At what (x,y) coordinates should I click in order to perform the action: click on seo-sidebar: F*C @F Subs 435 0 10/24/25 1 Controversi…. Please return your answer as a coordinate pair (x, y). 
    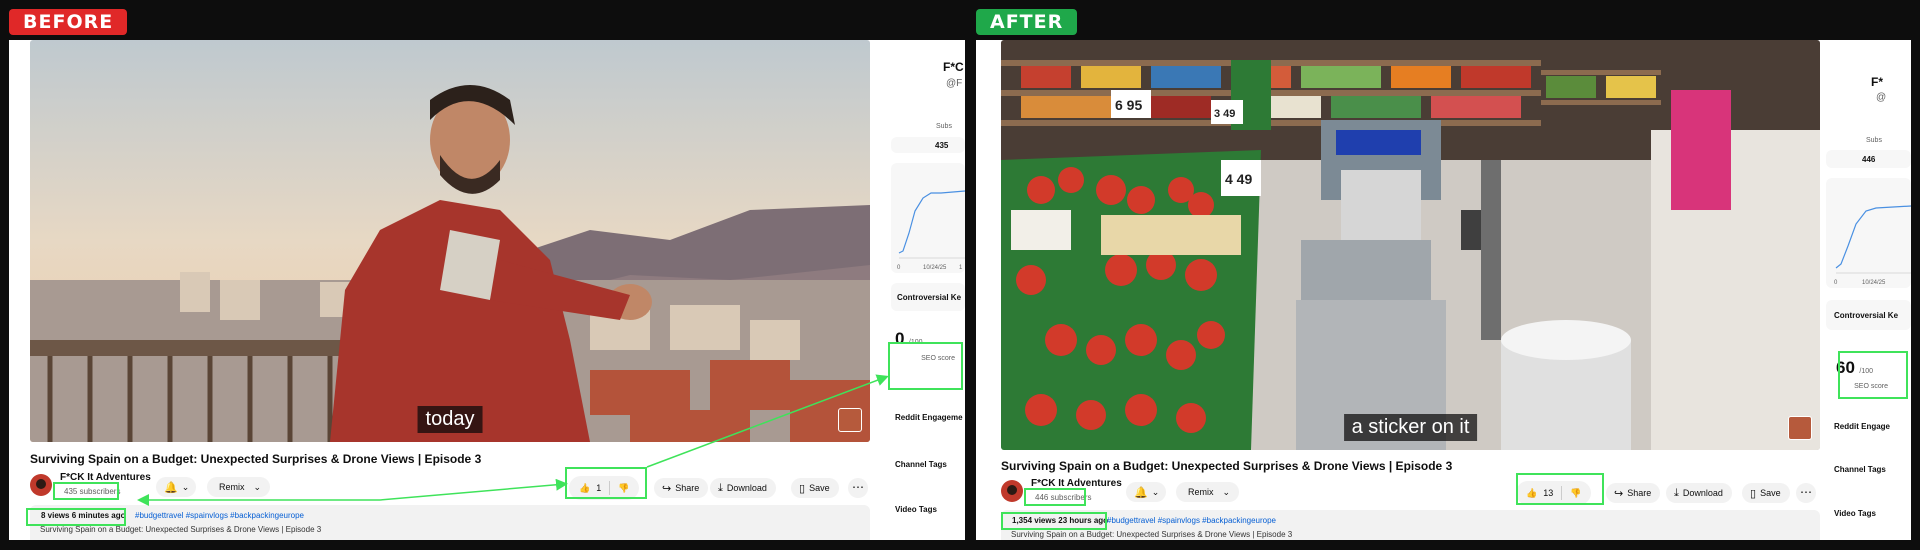
    Looking at the image, I should click on (922, 290).